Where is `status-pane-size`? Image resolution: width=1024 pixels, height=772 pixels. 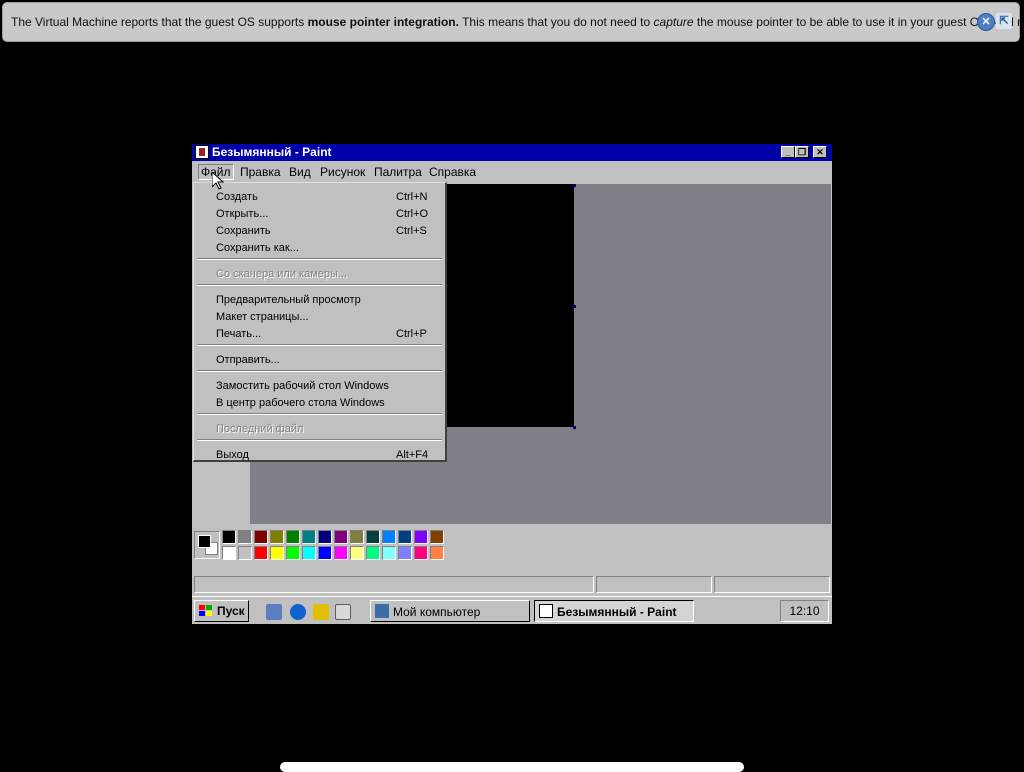 status-pane-size is located at coordinates (772, 584).